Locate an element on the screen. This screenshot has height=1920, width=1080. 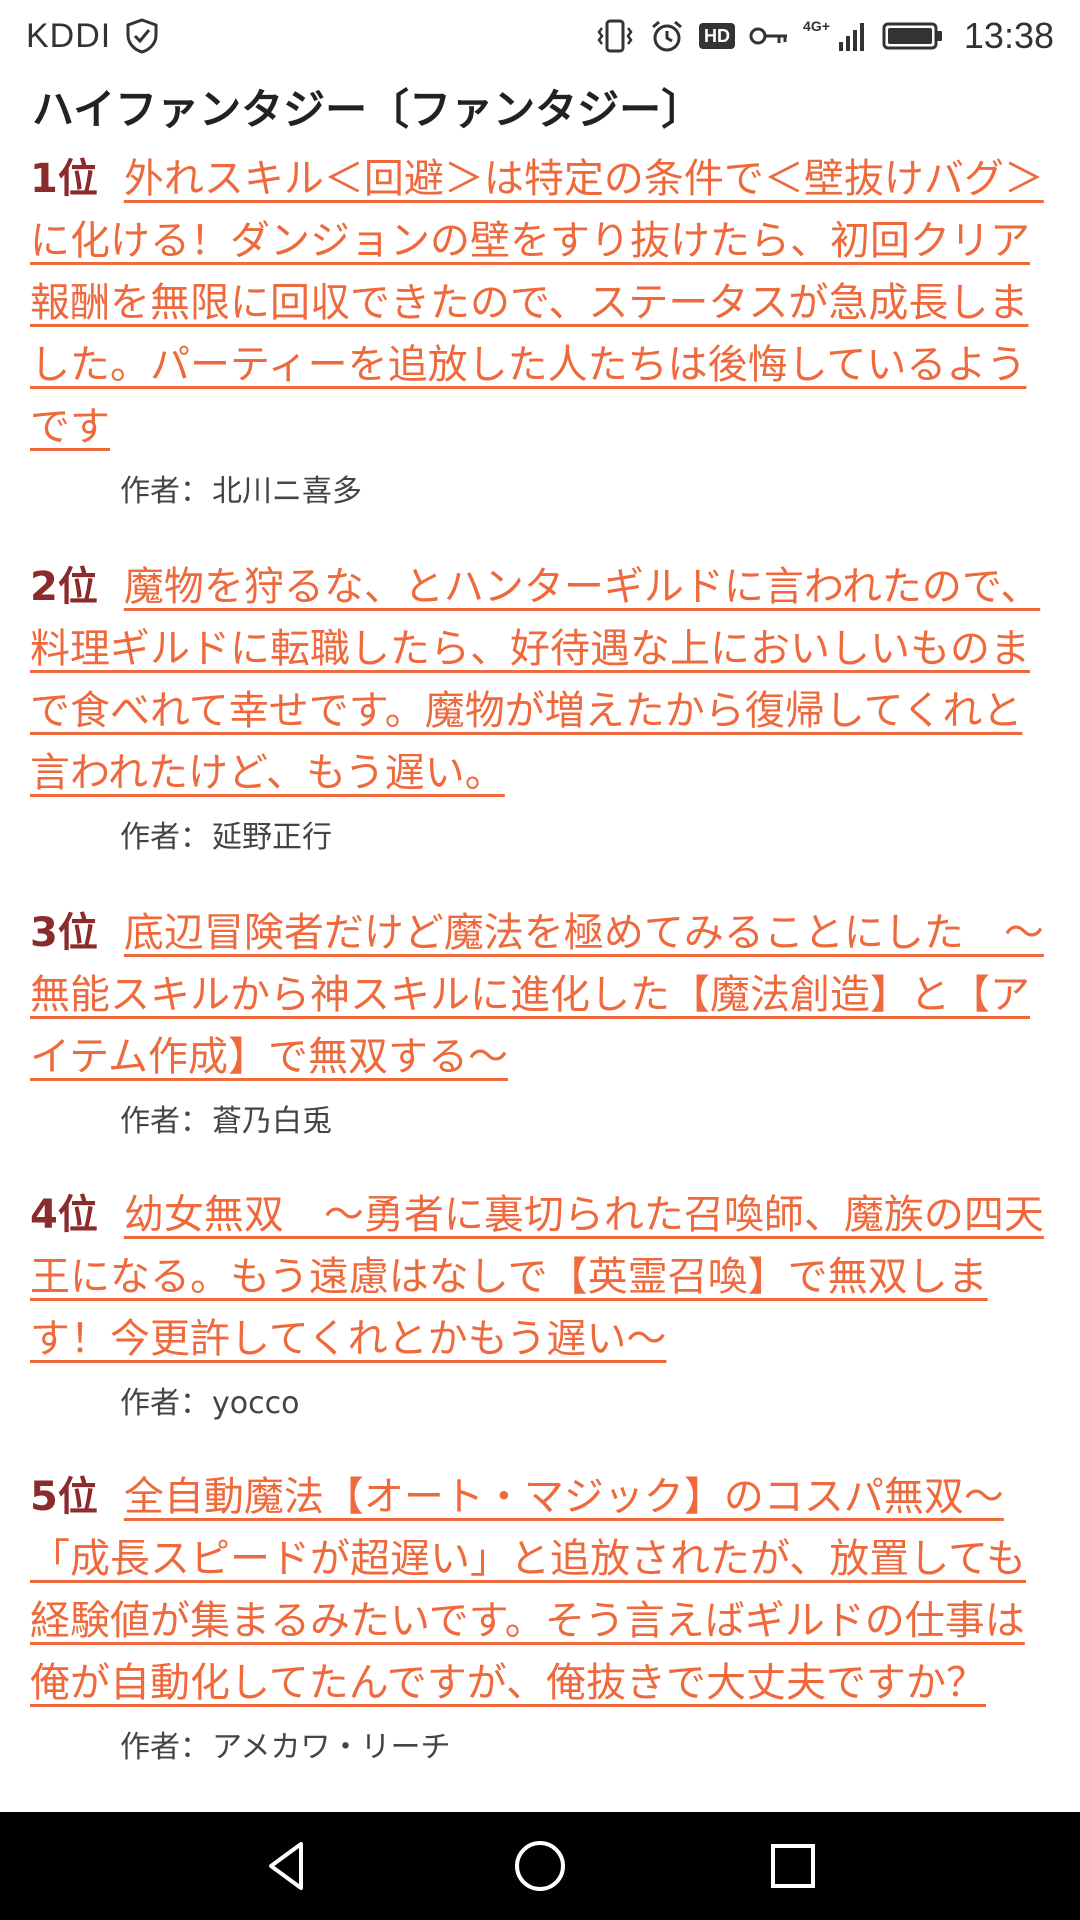
author-name: アメカワ・リーチ is located at coordinates (331, 1747).